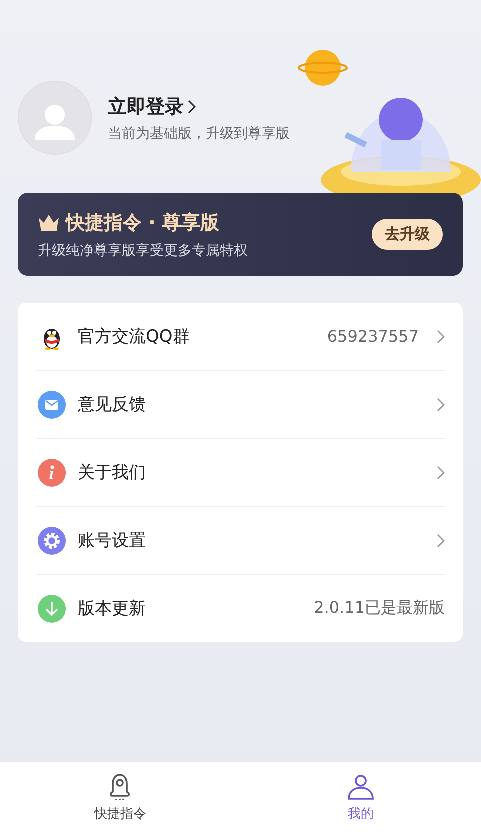  I want to click on nav-tab: 我的, so click(360, 798).